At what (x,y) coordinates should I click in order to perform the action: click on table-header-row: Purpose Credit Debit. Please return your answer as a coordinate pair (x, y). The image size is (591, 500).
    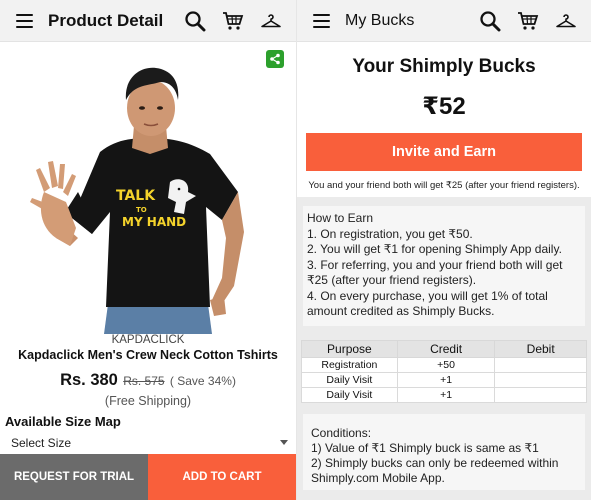
    Looking at the image, I should click on (444, 349).